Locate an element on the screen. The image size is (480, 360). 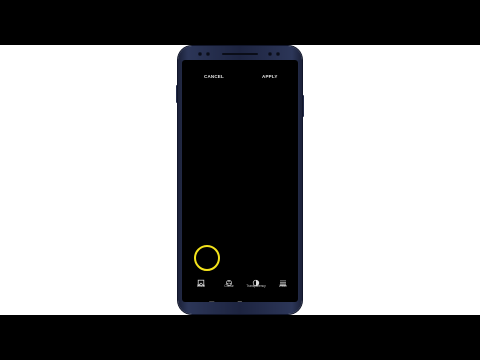
tool-transparency: Transparency is located at coordinates (256, 281).